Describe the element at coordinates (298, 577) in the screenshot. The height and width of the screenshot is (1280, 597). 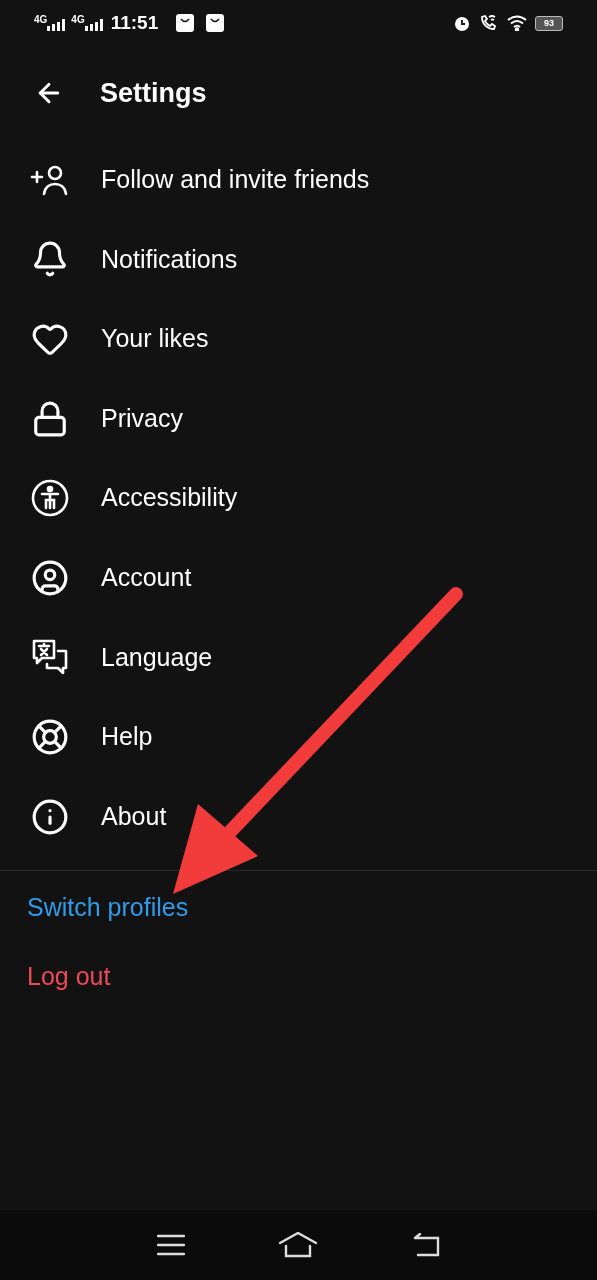
I see `settings-item: Account` at that location.